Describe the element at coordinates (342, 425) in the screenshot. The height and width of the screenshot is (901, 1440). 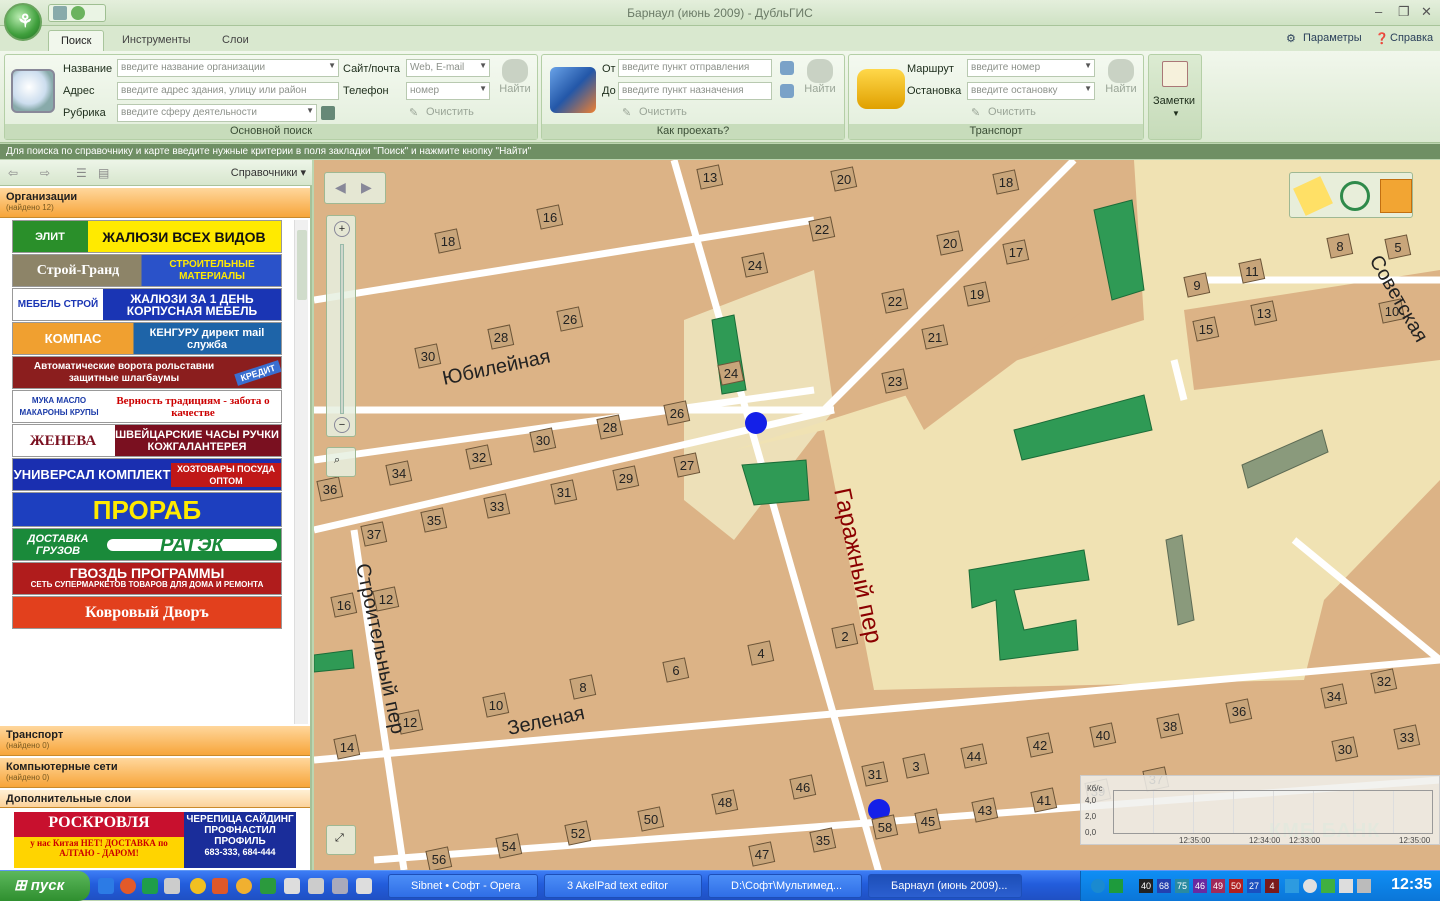
I see `zoom-out-icon: −` at that location.